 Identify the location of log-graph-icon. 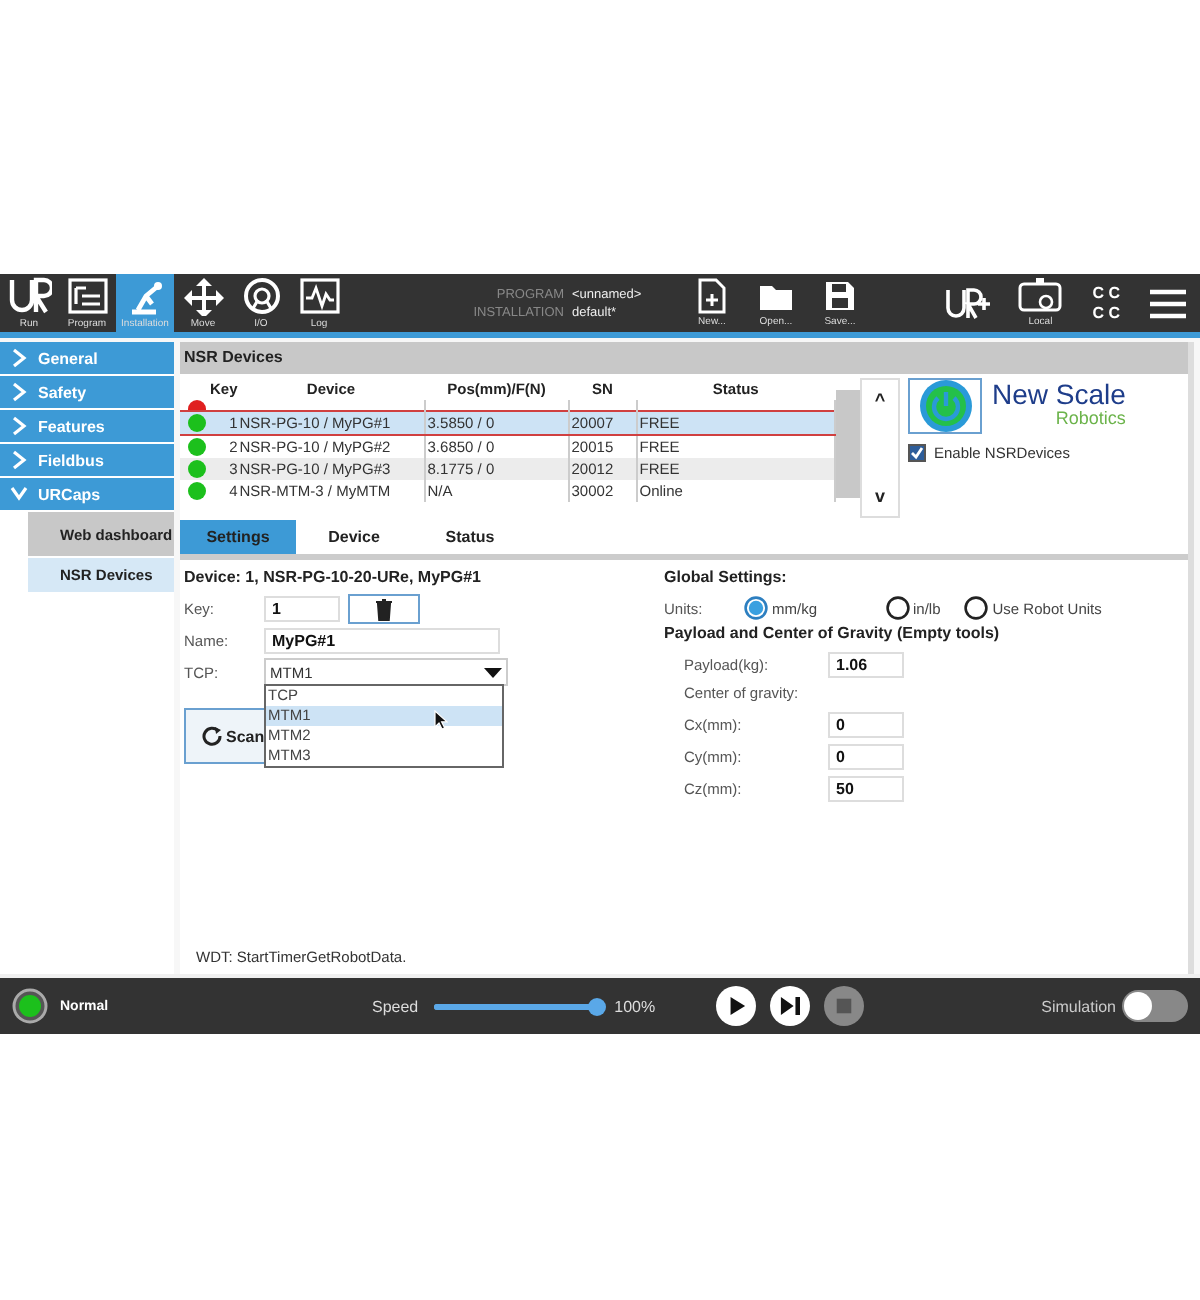
(319, 296).